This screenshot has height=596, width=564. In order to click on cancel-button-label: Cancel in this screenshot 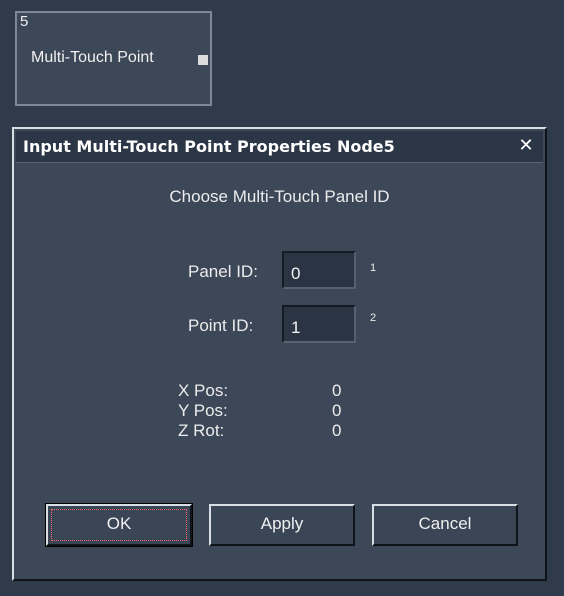, I will do `click(445, 523)`.